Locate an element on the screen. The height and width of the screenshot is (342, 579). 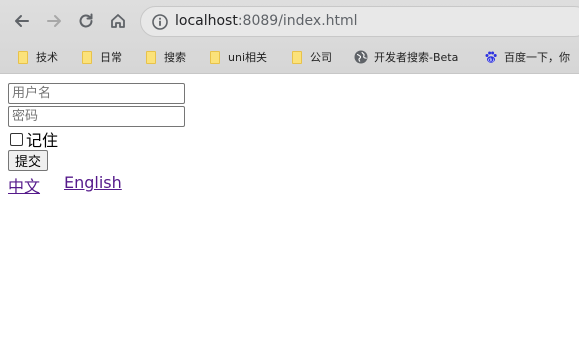
remember-checkbox is located at coordinates (16, 139).